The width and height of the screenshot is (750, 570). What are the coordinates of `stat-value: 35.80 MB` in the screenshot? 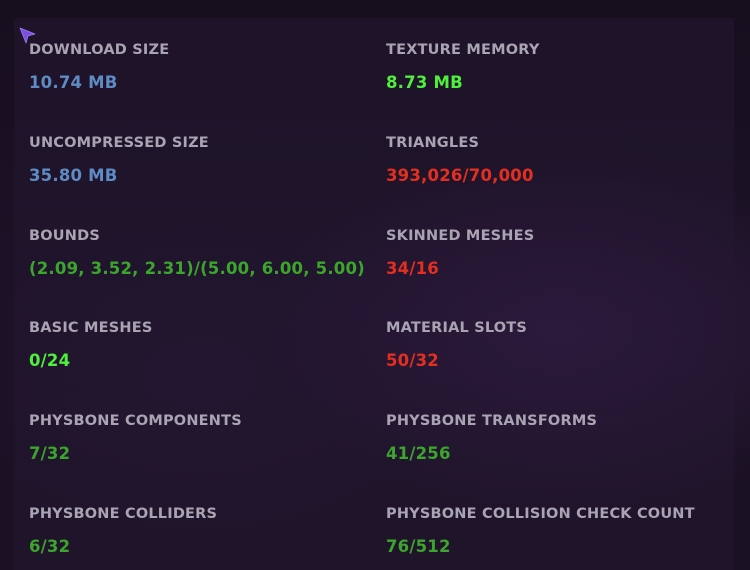 It's located at (73, 175).